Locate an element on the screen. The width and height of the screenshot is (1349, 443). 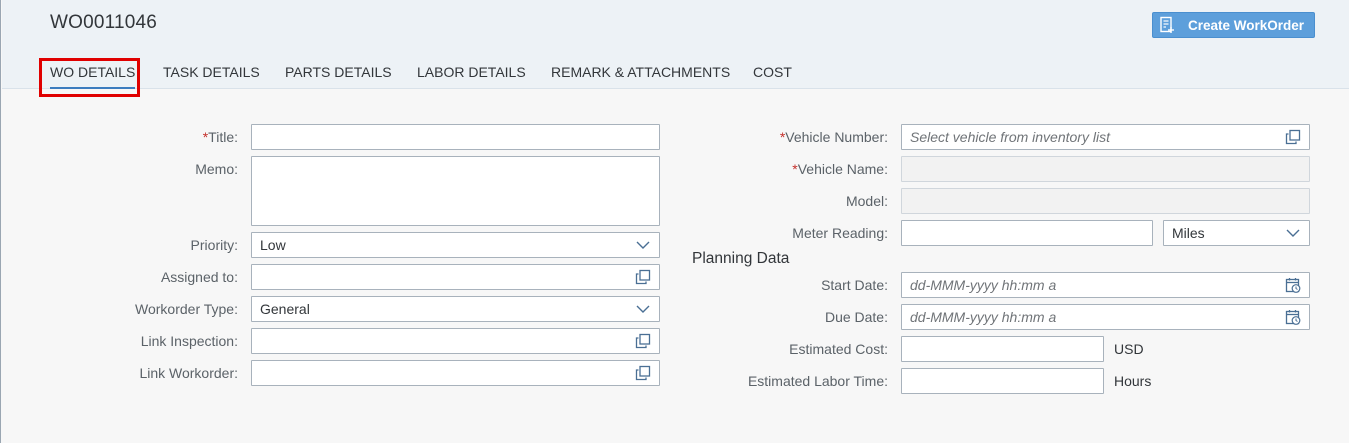
vehicle-name-field is located at coordinates (1105, 169).